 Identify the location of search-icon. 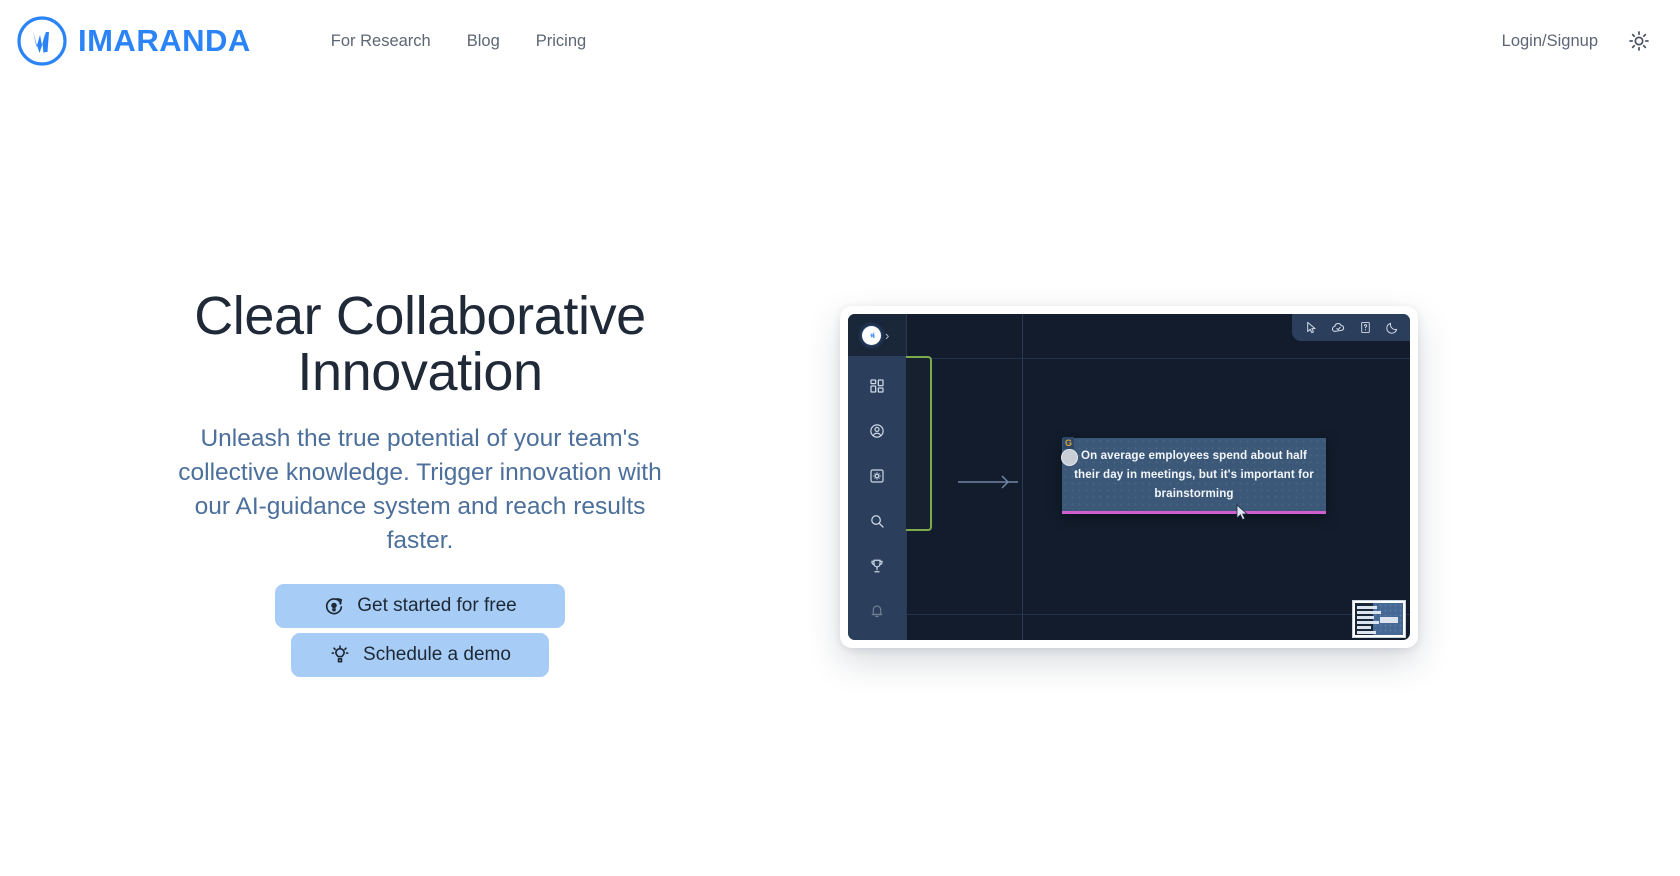
(877, 523).